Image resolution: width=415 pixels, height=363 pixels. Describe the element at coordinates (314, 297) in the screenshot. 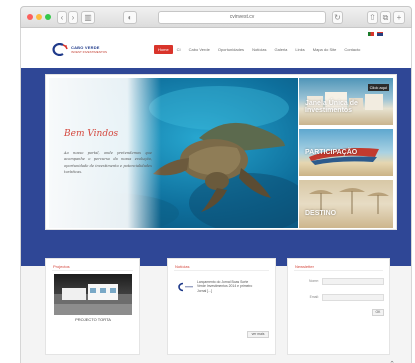

I see `email-label: Email:` at that location.